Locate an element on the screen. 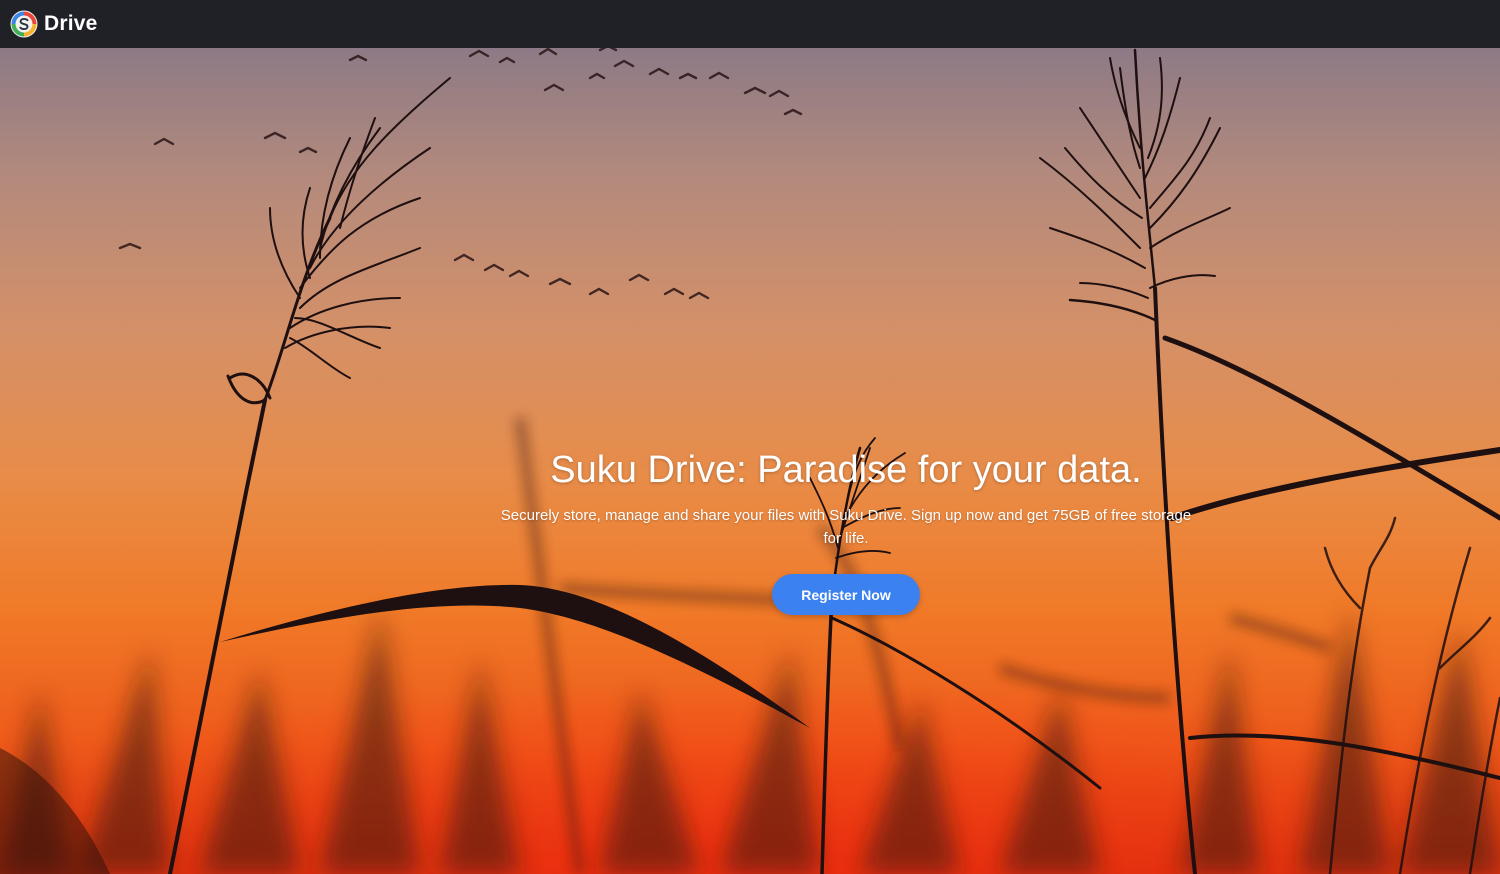 The height and width of the screenshot is (874, 1500). hero-title: Suku Drive: Paradise for your data. is located at coordinates (846, 470).